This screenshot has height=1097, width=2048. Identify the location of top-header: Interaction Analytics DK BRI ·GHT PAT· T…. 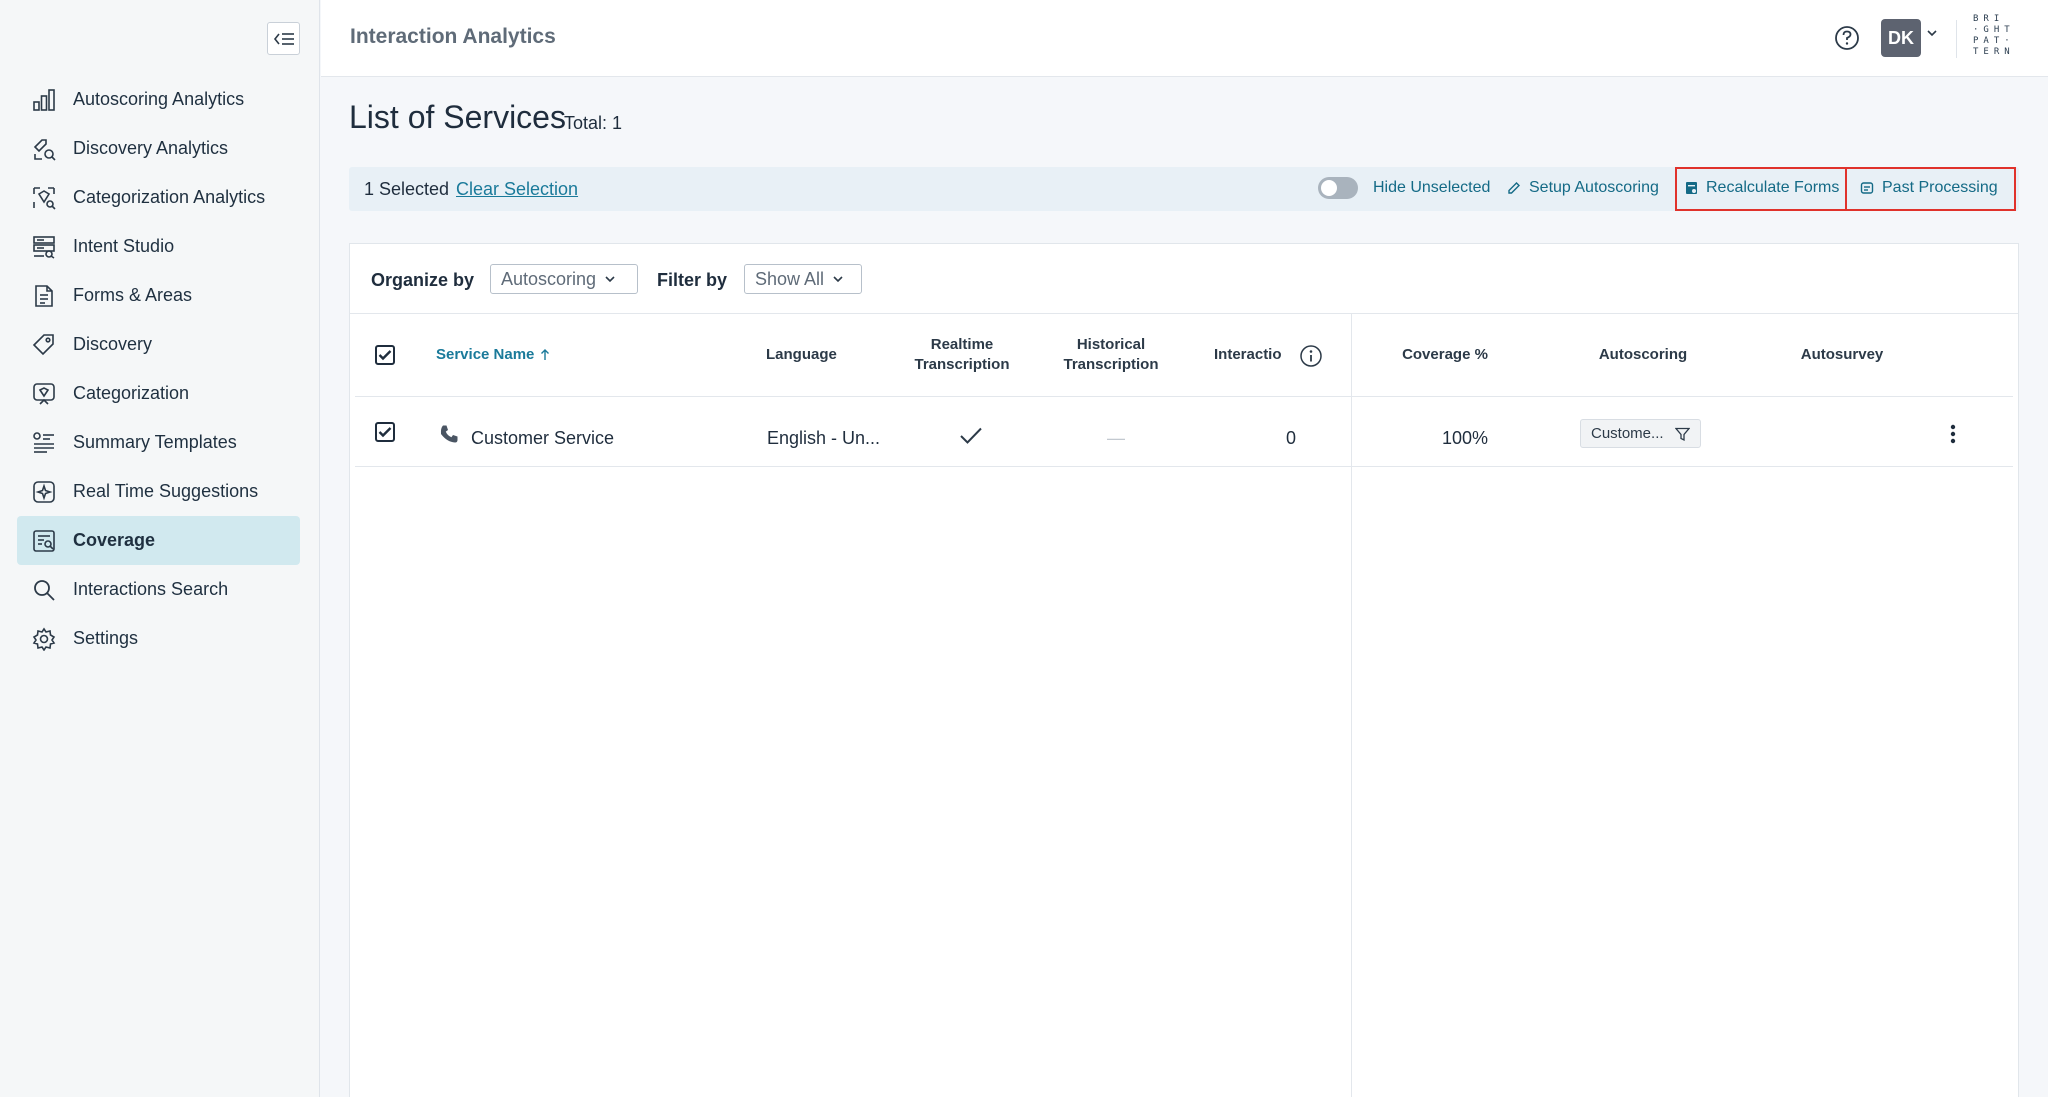
(1184, 38).